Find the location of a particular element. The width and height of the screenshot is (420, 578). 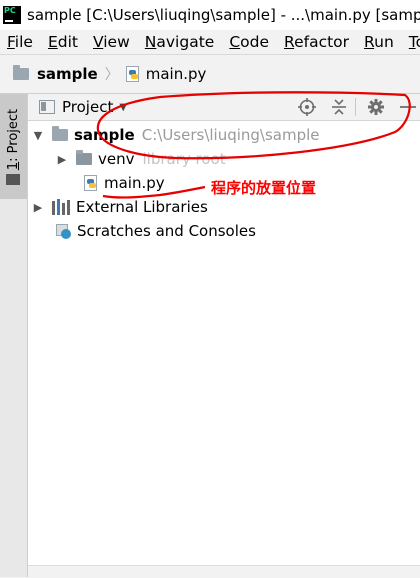

menu-edit-label: dit is located at coordinates (67, 42).